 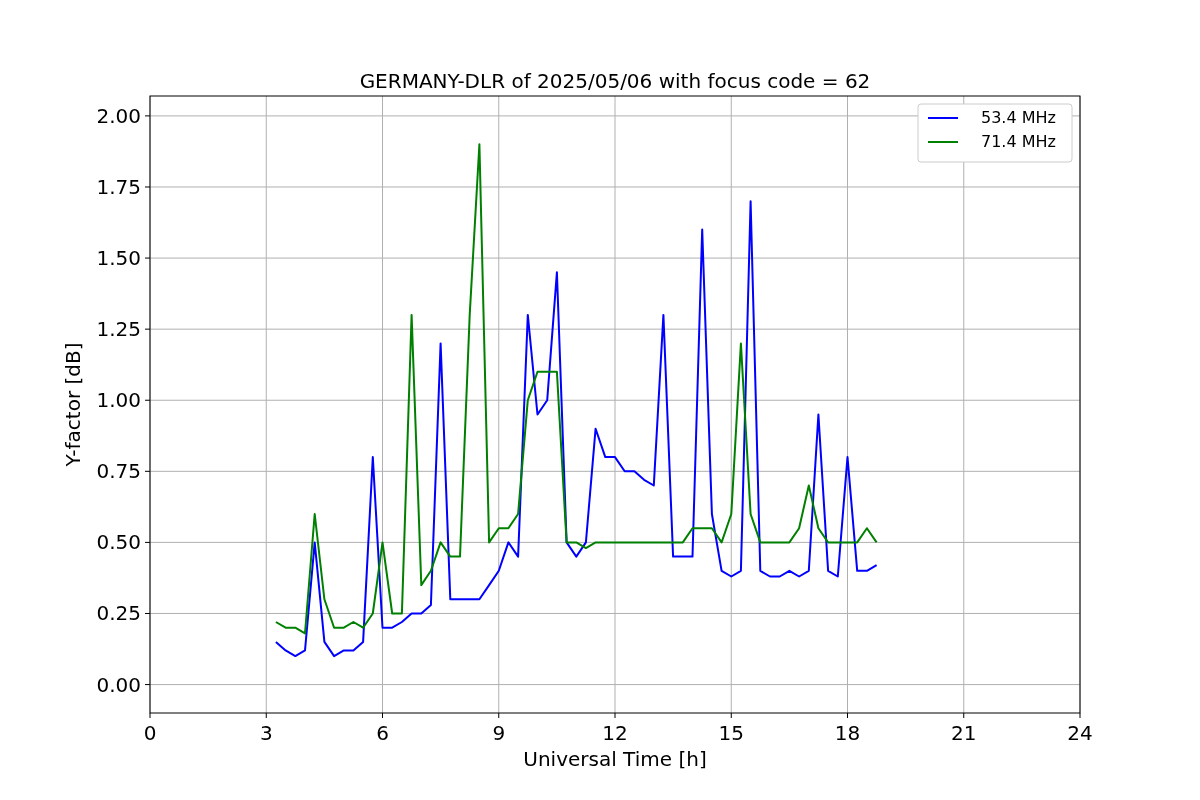 What do you see at coordinates (118, 115) in the screenshot?
I see `y-tick-label: 2.00` at bounding box center [118, 115].